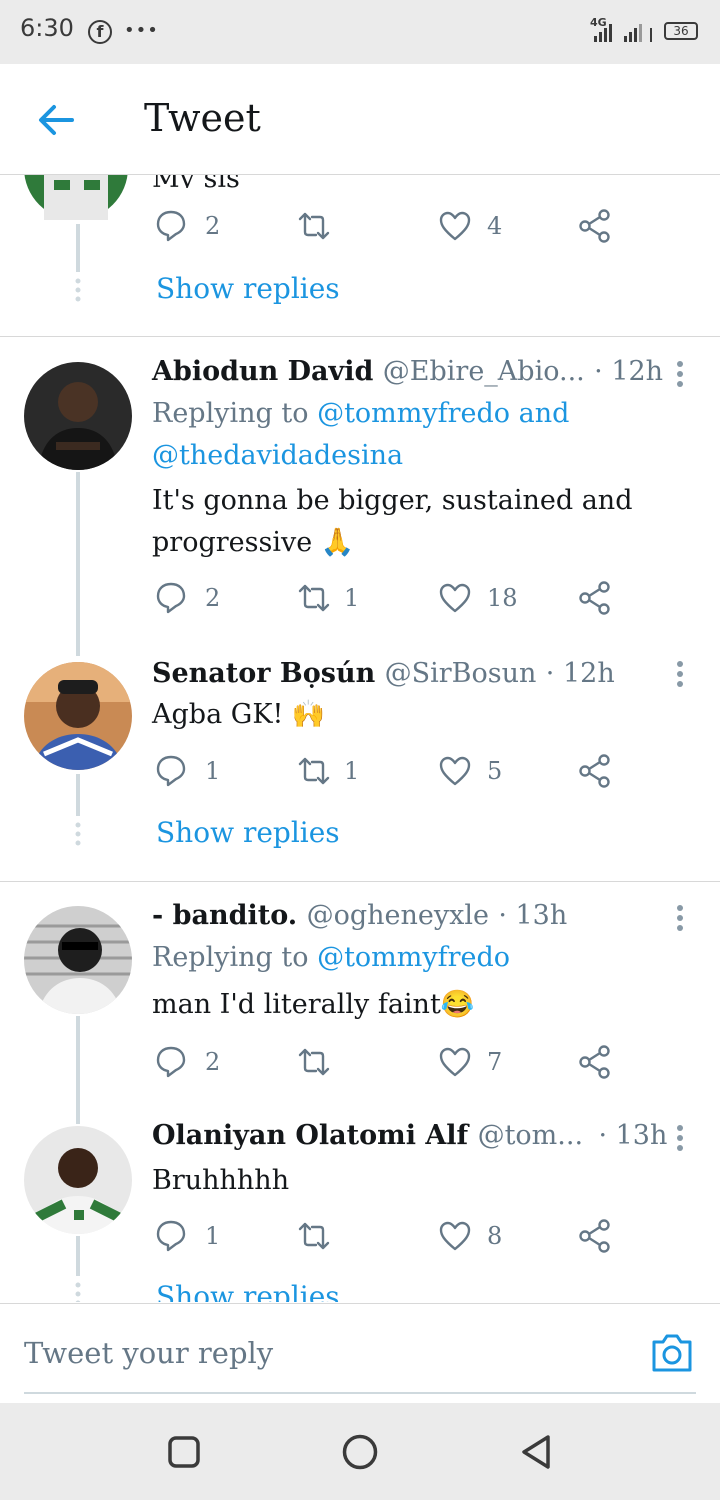  I want to click on mention-link: @tommyfredo, so click(413, 957).